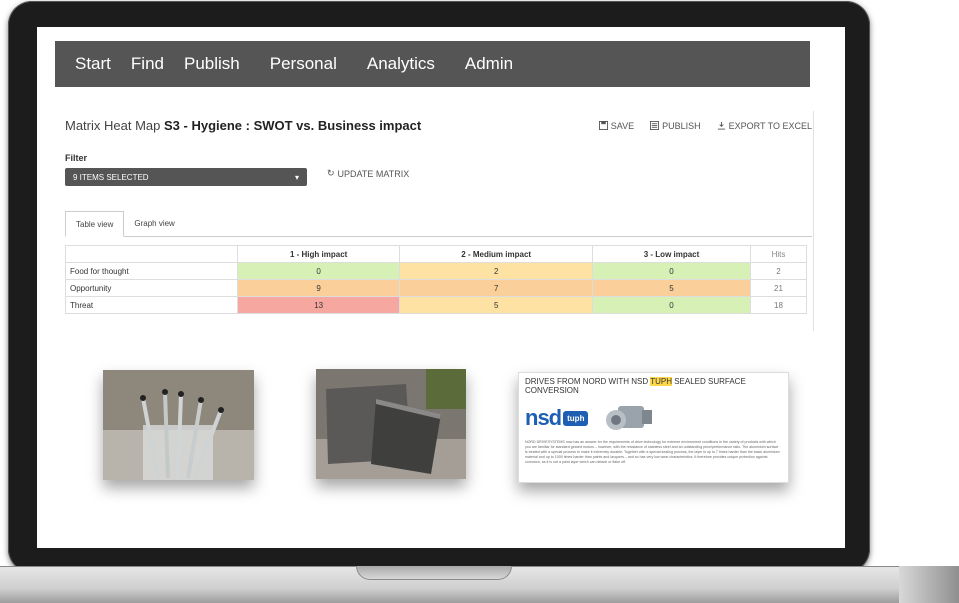 The width and height of the screenshot is (959, 603). I want to click on download-icon, so click(721, 125).